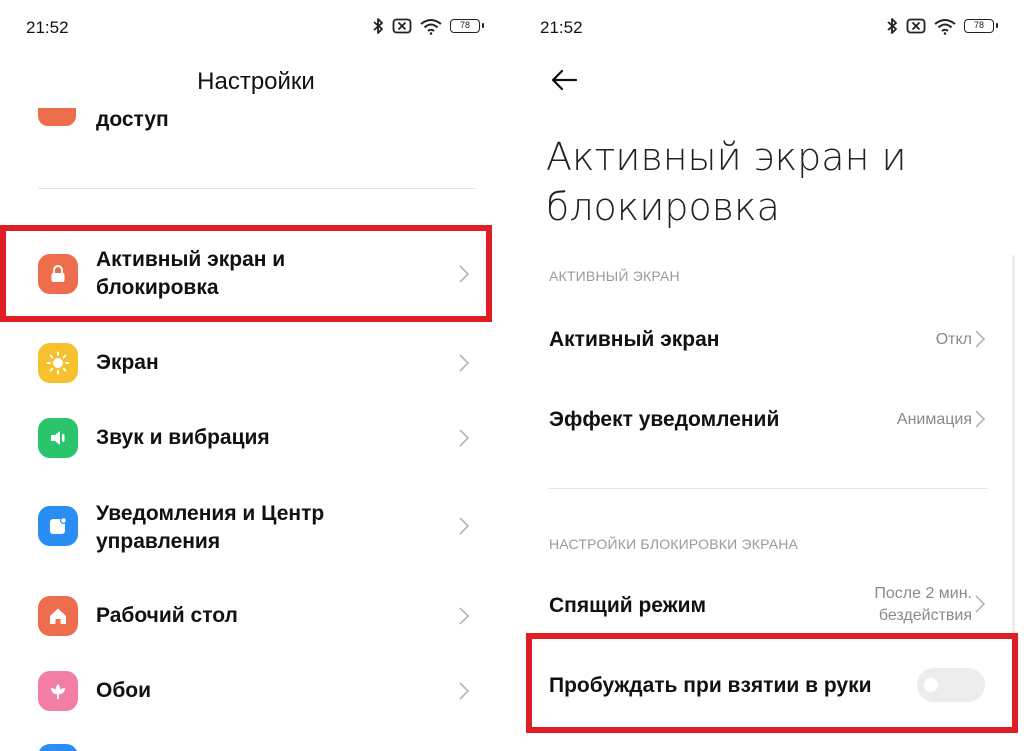  Describe the element at coordinates (256, 81) in the screenshot. I see `page-title: Настройки` at that location.